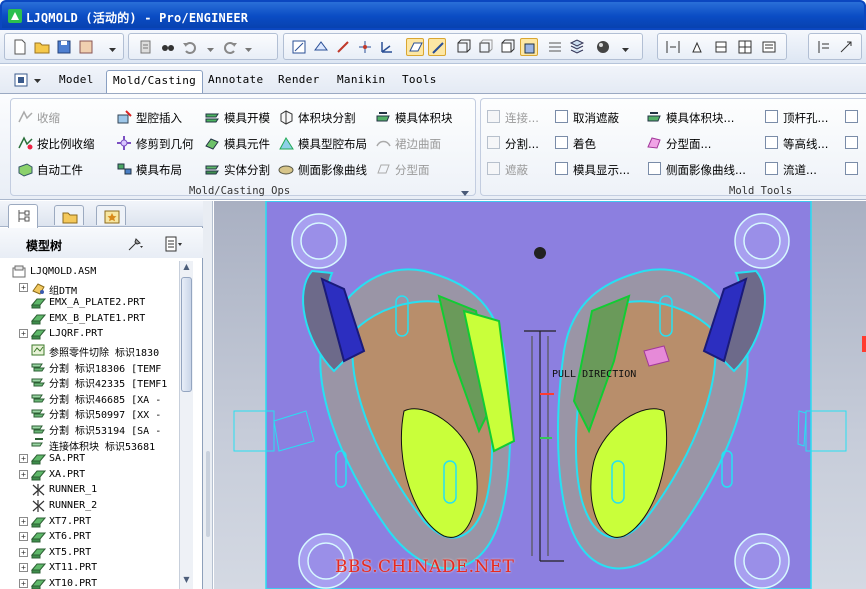 The image size is (866, 589). Describe the element at coordinates (89, 428) in the screenshot. I see `tree-item: 分割 标识53194 [SA -` at that location.